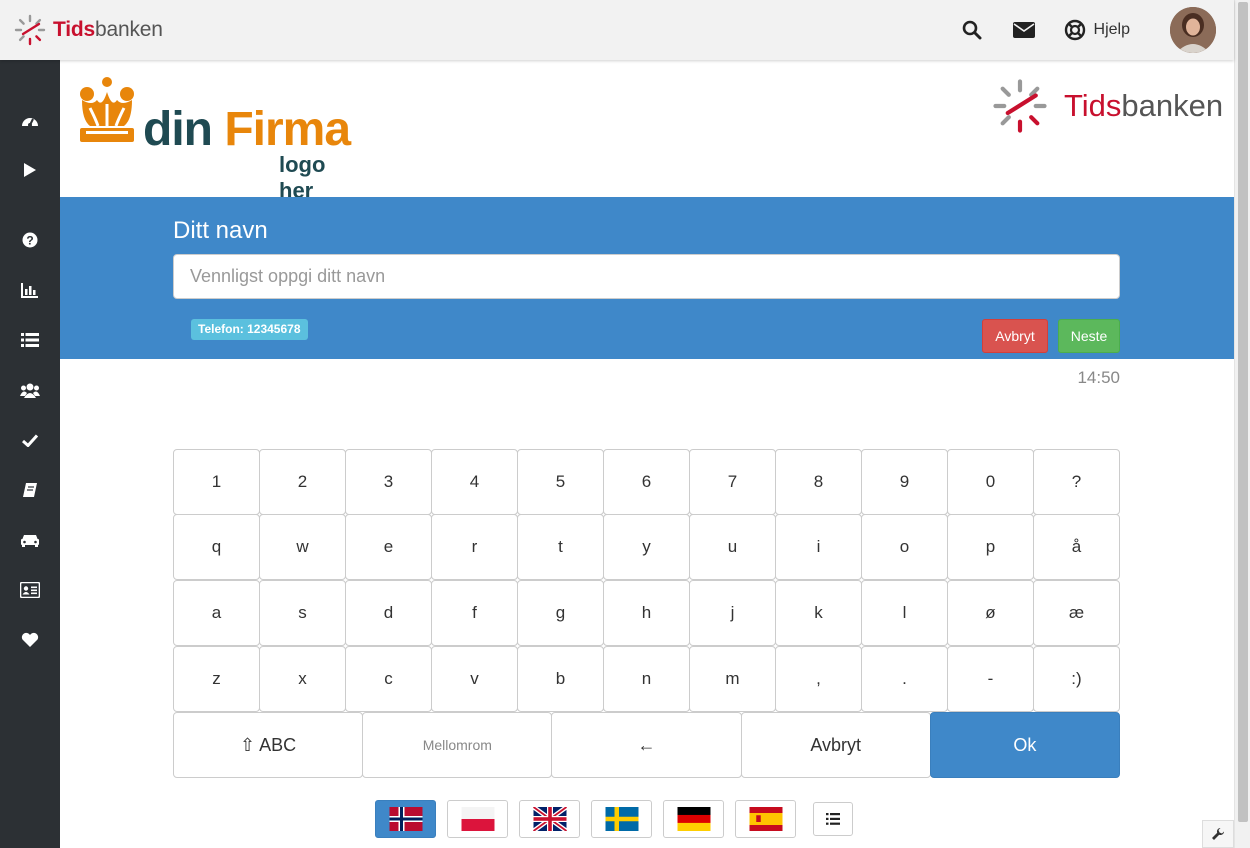 Image resolution: width=1250 pixels, height=848 pixels. I want to click on help-link: Hjelp, so click(1097, 30).